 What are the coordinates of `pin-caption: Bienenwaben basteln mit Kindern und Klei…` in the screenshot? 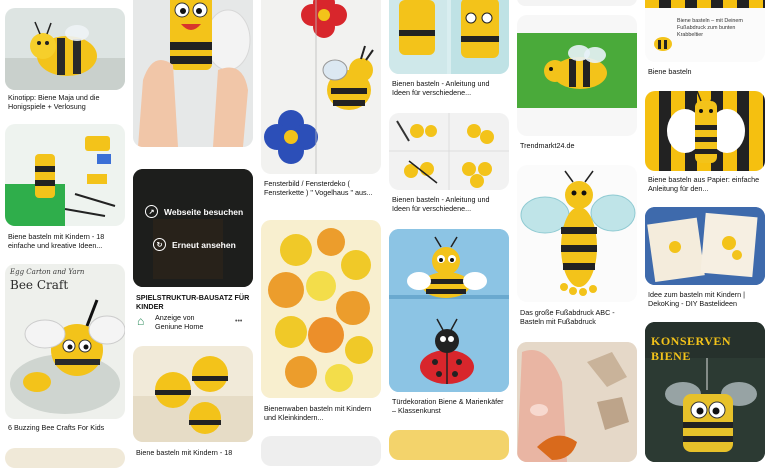 It's located at (321, 413).